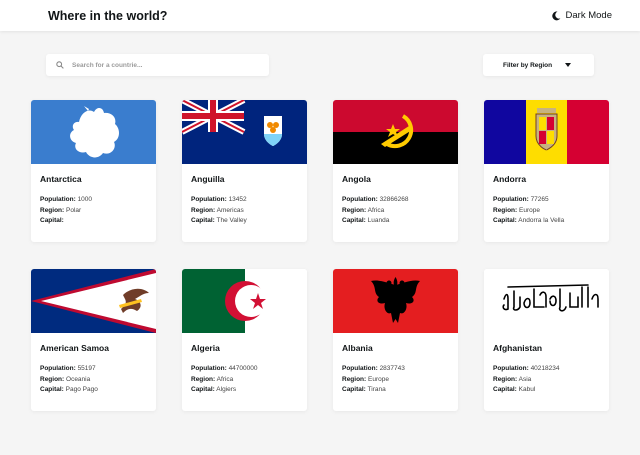 The image size is (640, 455). I want to click on country-name: Antarctica, so click(61, 179).